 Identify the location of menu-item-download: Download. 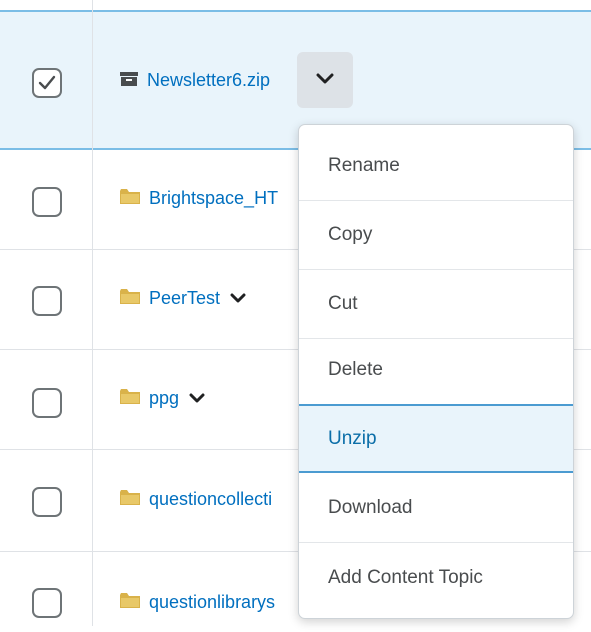
(436, 508).